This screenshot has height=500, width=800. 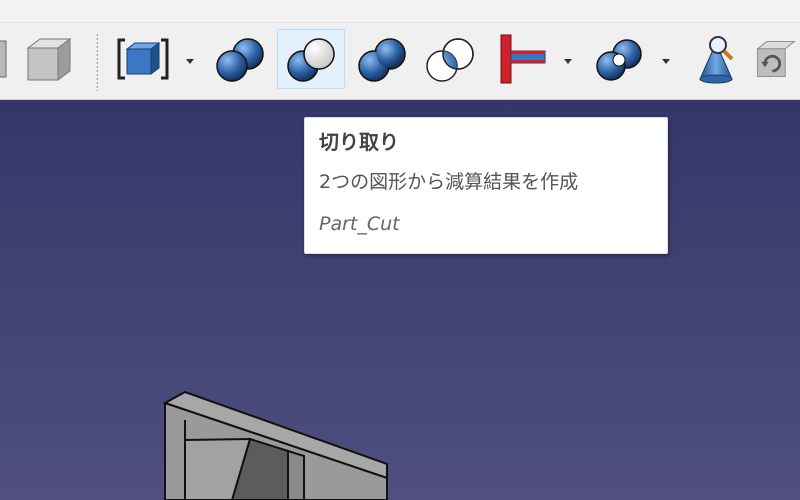 I want to click on refresh-button, so click(x=776, y=59).